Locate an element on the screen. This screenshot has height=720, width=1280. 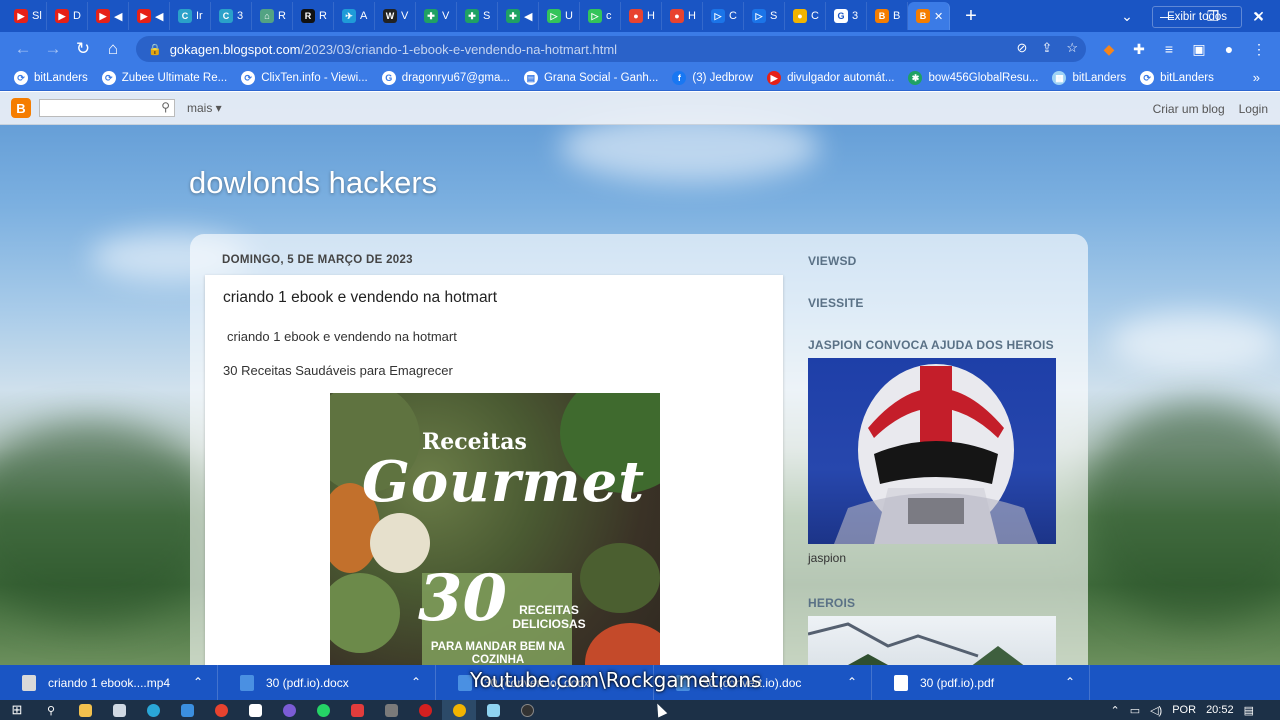
herois-image is located at coordinates (932, 640).